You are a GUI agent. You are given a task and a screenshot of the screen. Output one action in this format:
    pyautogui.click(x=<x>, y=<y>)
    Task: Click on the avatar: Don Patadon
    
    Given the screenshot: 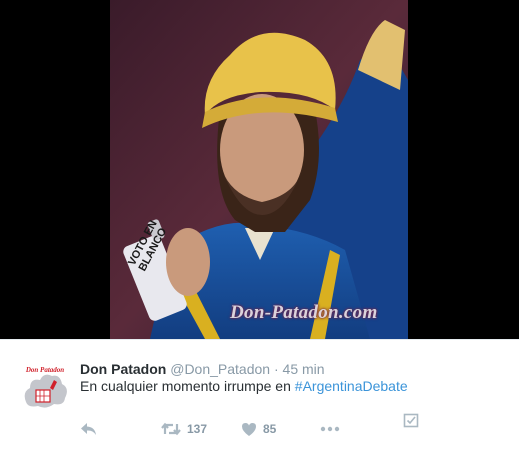 What is the action you would take?
    pyautogui.click(x=45, y=387)
    